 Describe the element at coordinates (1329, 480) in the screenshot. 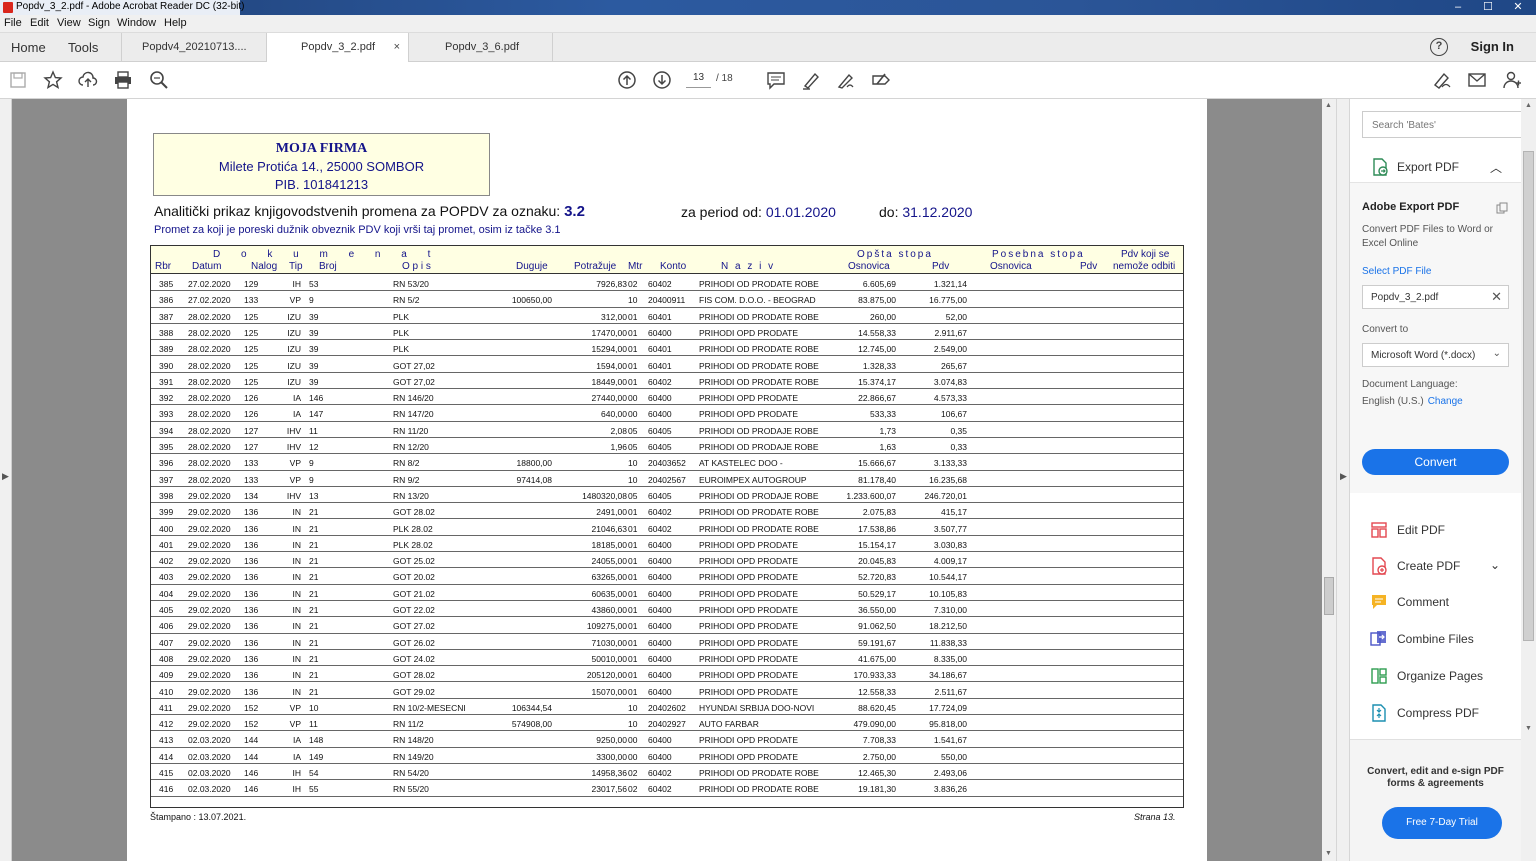

I see `document-scrollbar: ▲ ▼` at that location.